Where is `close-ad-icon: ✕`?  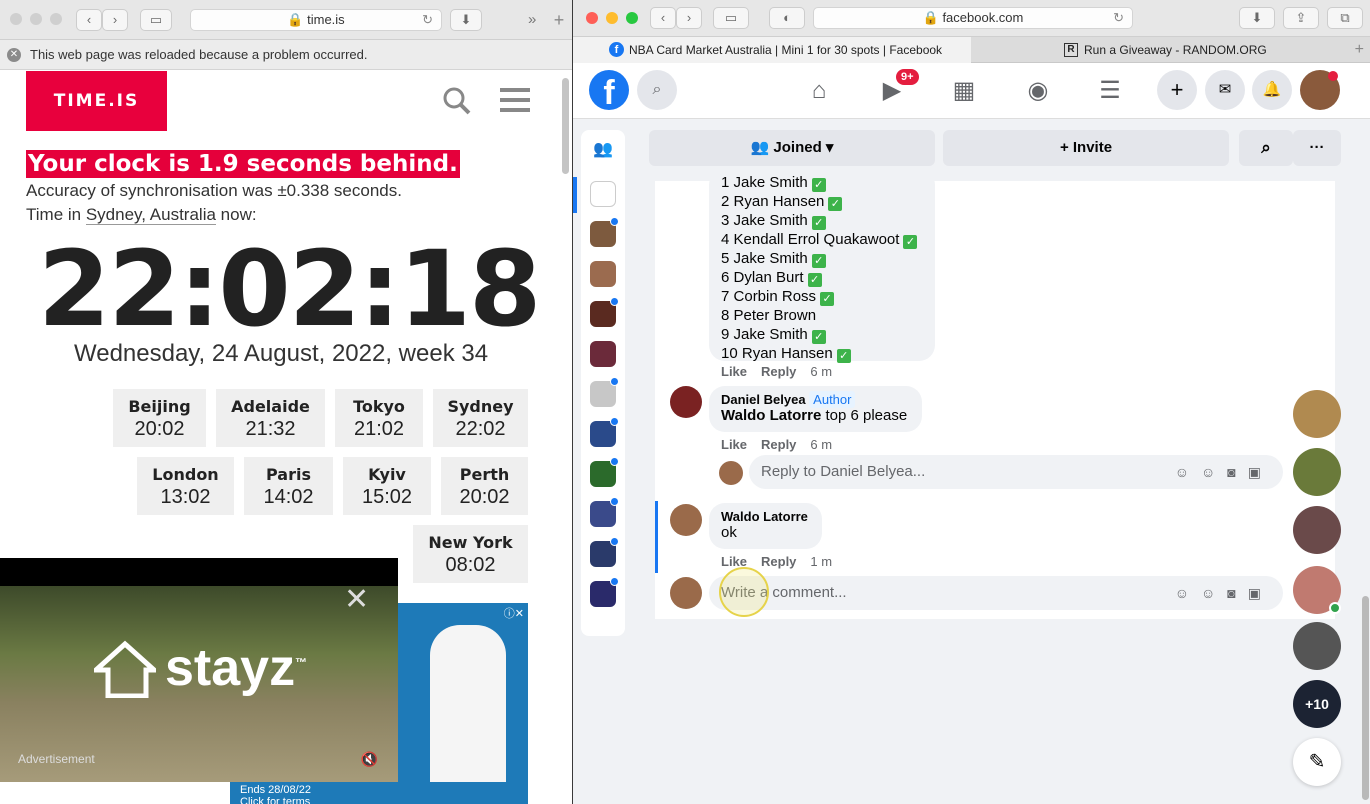
close-ad-icon: ✕ is located at coordinates (356, 599).